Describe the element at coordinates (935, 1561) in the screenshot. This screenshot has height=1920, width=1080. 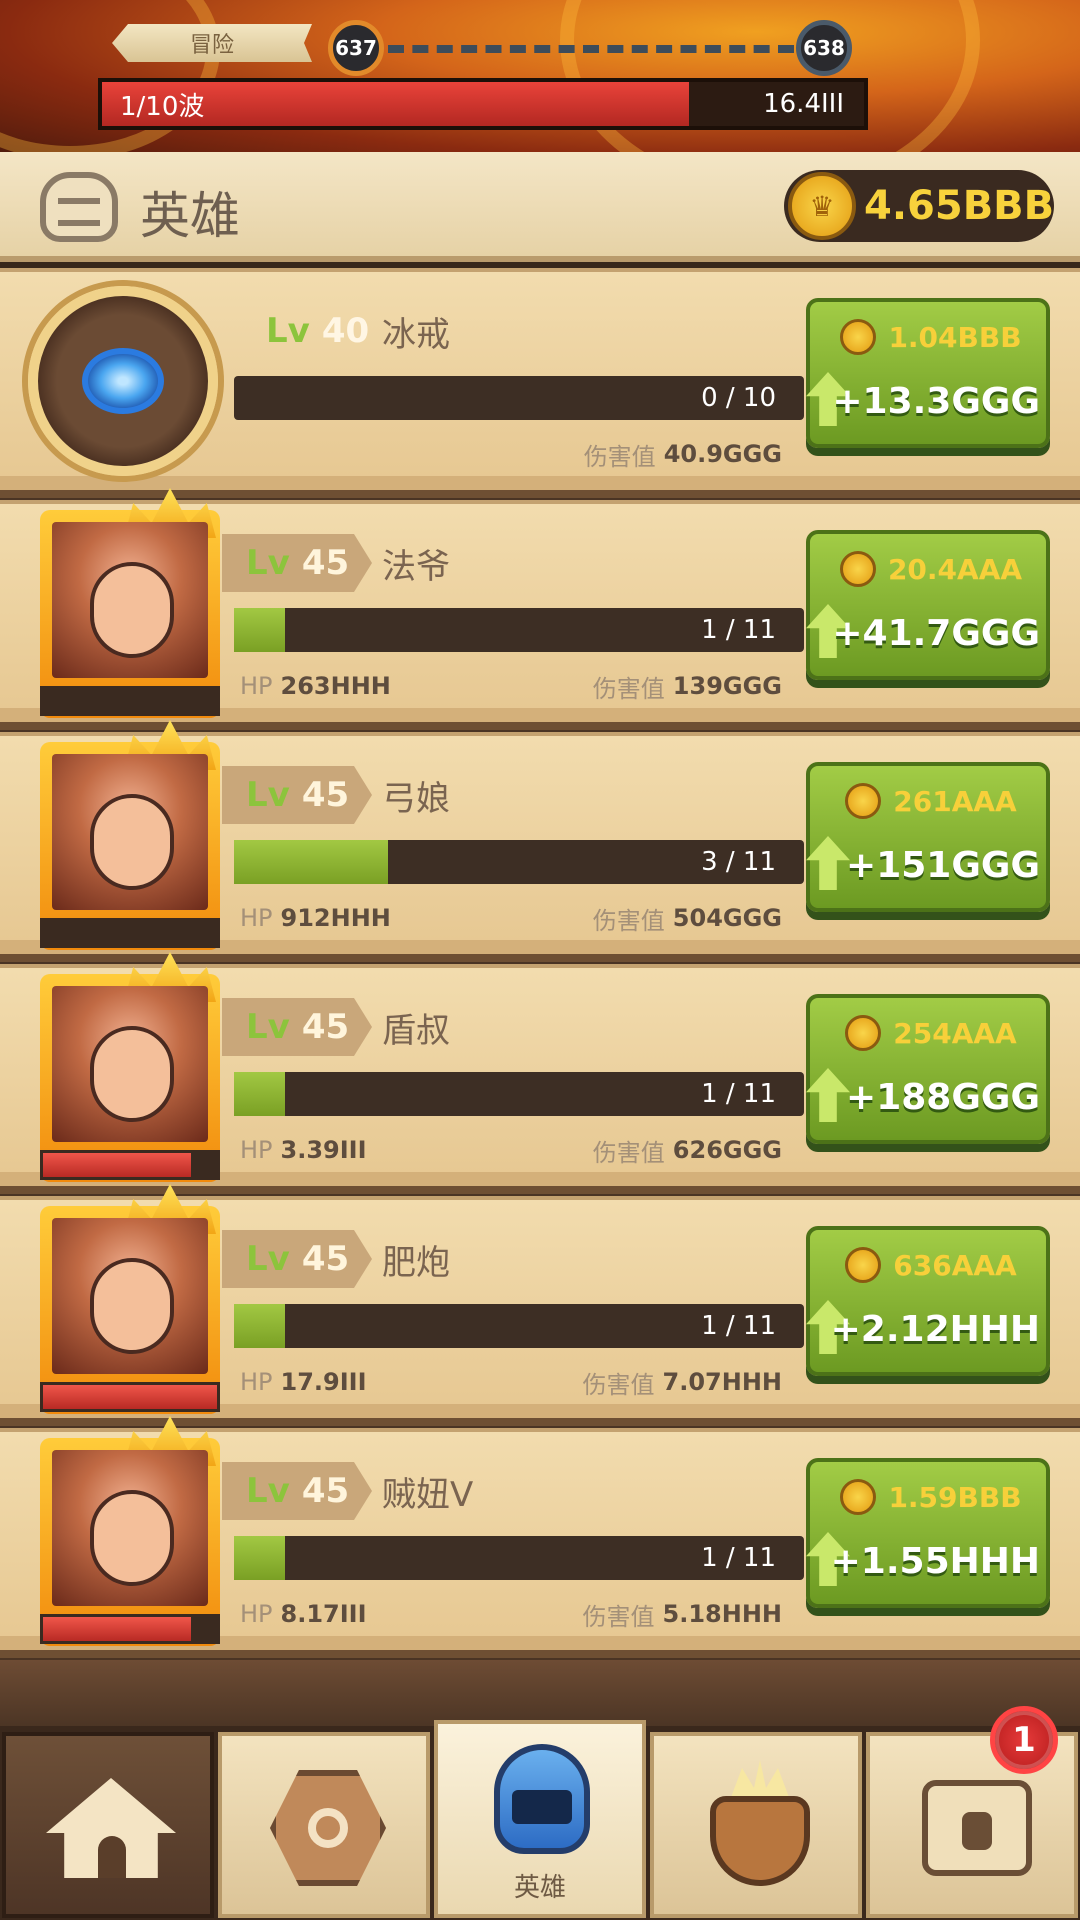
I see `upgrade-gain: +1.55HHH` at that location.